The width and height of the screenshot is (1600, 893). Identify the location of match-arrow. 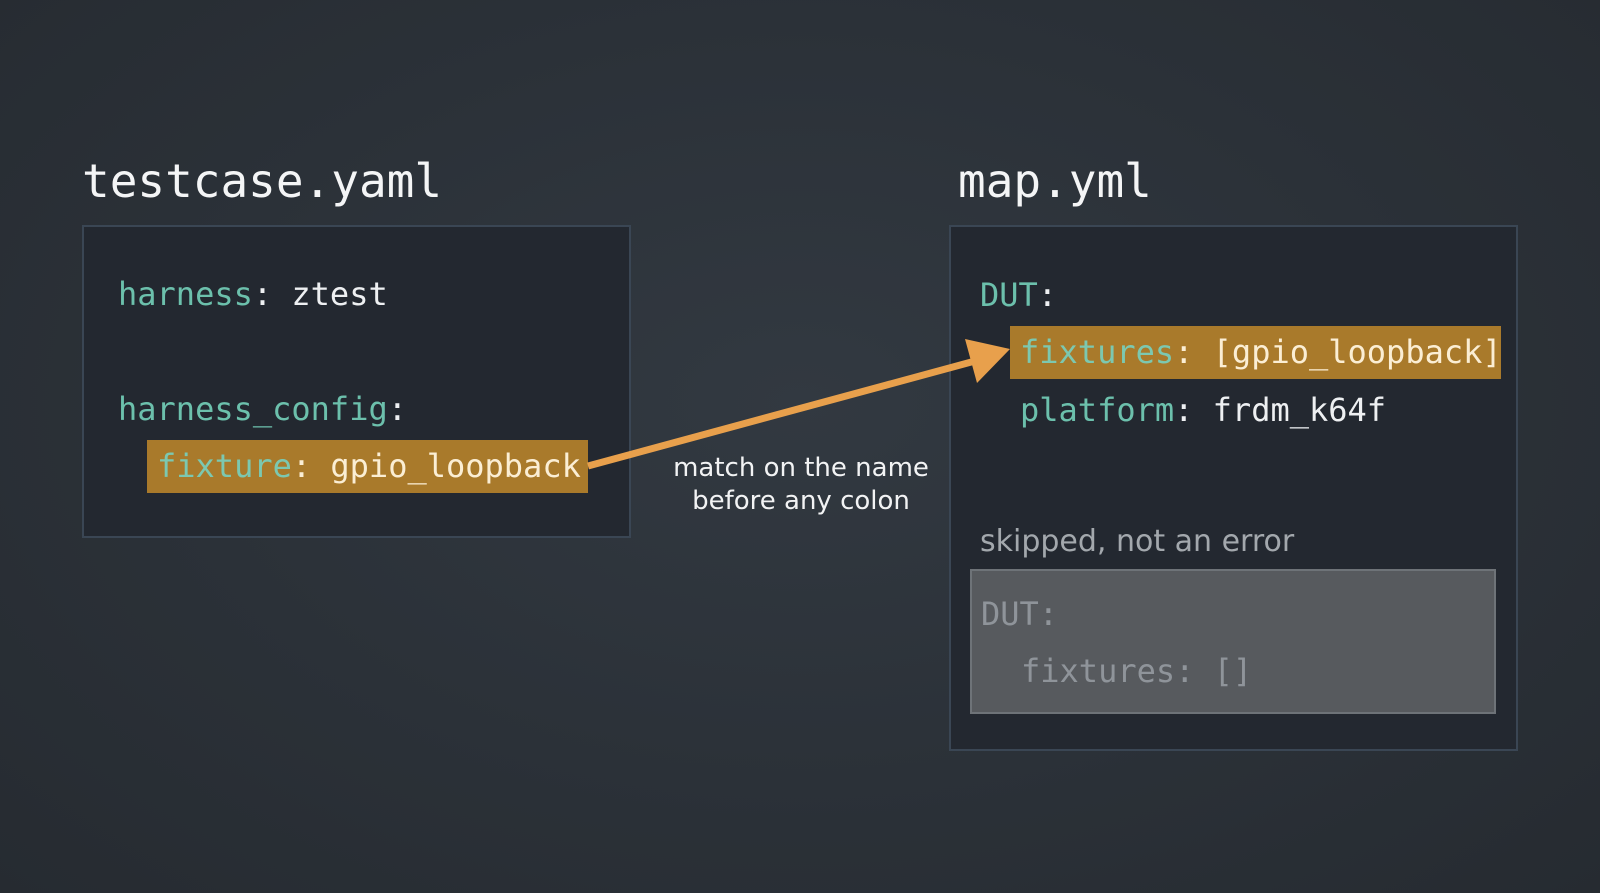
(798, 404).